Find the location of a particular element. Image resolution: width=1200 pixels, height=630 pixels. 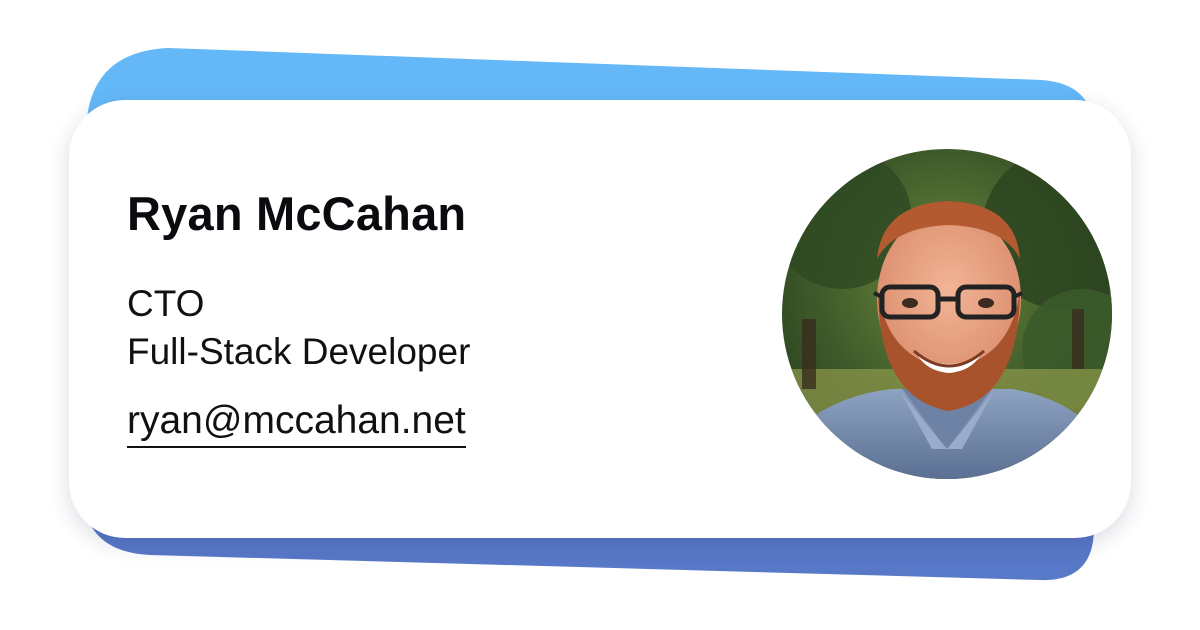

profile-roles: CTO Full-Stack Developer is located at coordinates (298, 328).